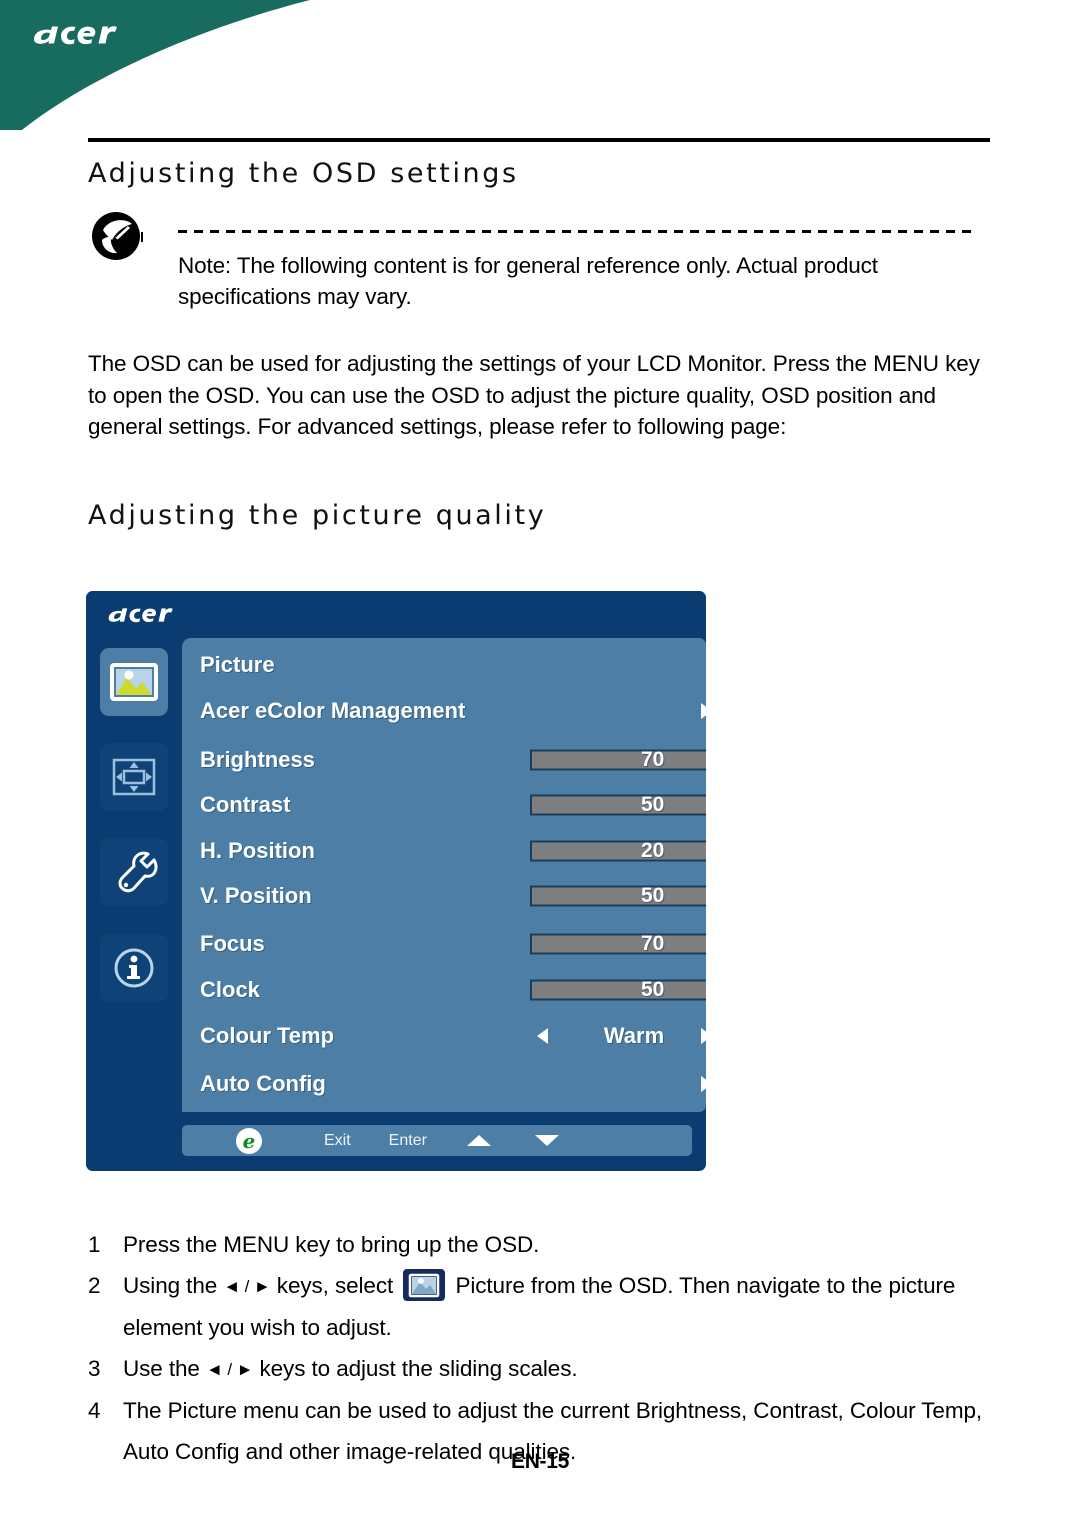 The image size is (1080, 1533). Describe the element at coordinates (232, 943) in the screenshot. I see `osd-label-focus: Focus` at that location.